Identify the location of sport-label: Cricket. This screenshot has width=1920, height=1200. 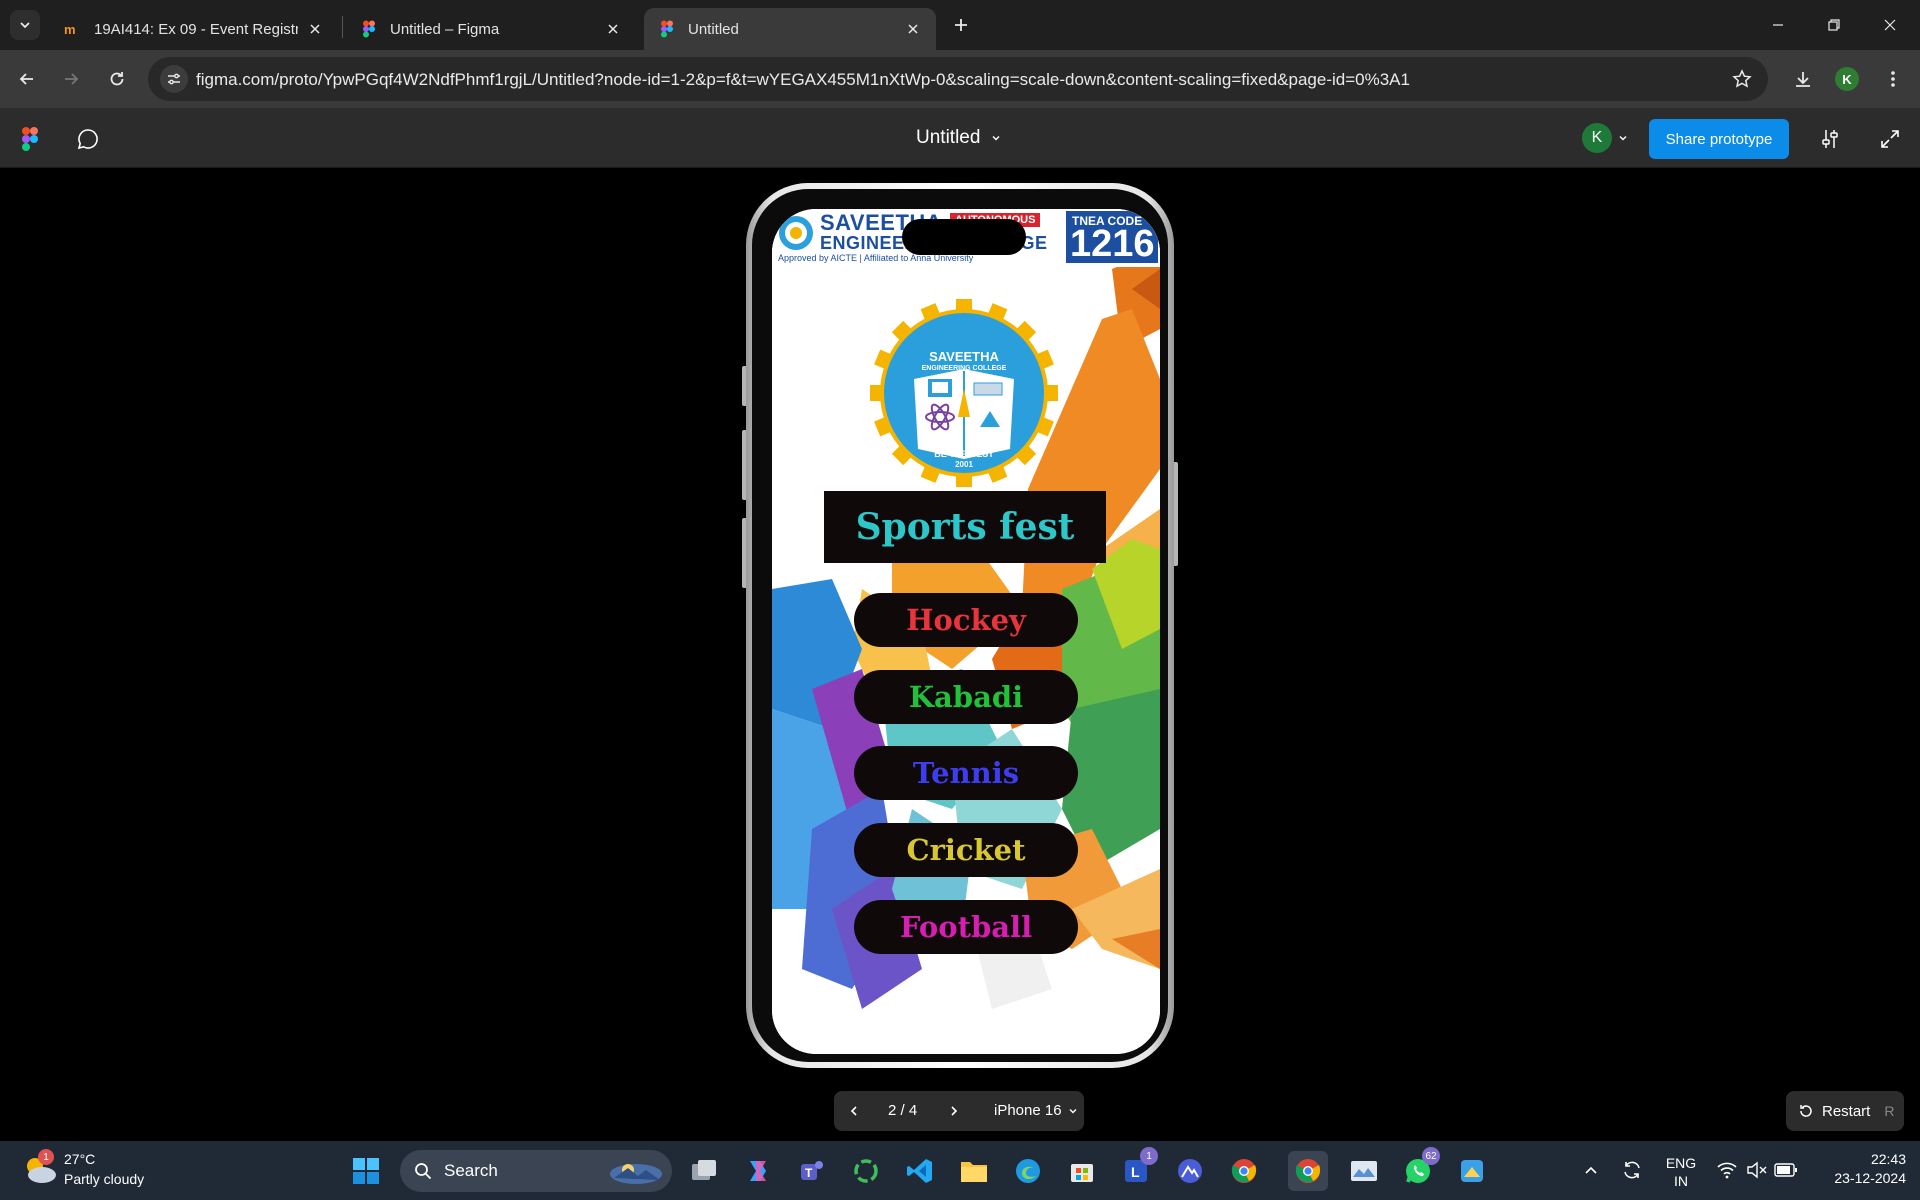
(966, 850).